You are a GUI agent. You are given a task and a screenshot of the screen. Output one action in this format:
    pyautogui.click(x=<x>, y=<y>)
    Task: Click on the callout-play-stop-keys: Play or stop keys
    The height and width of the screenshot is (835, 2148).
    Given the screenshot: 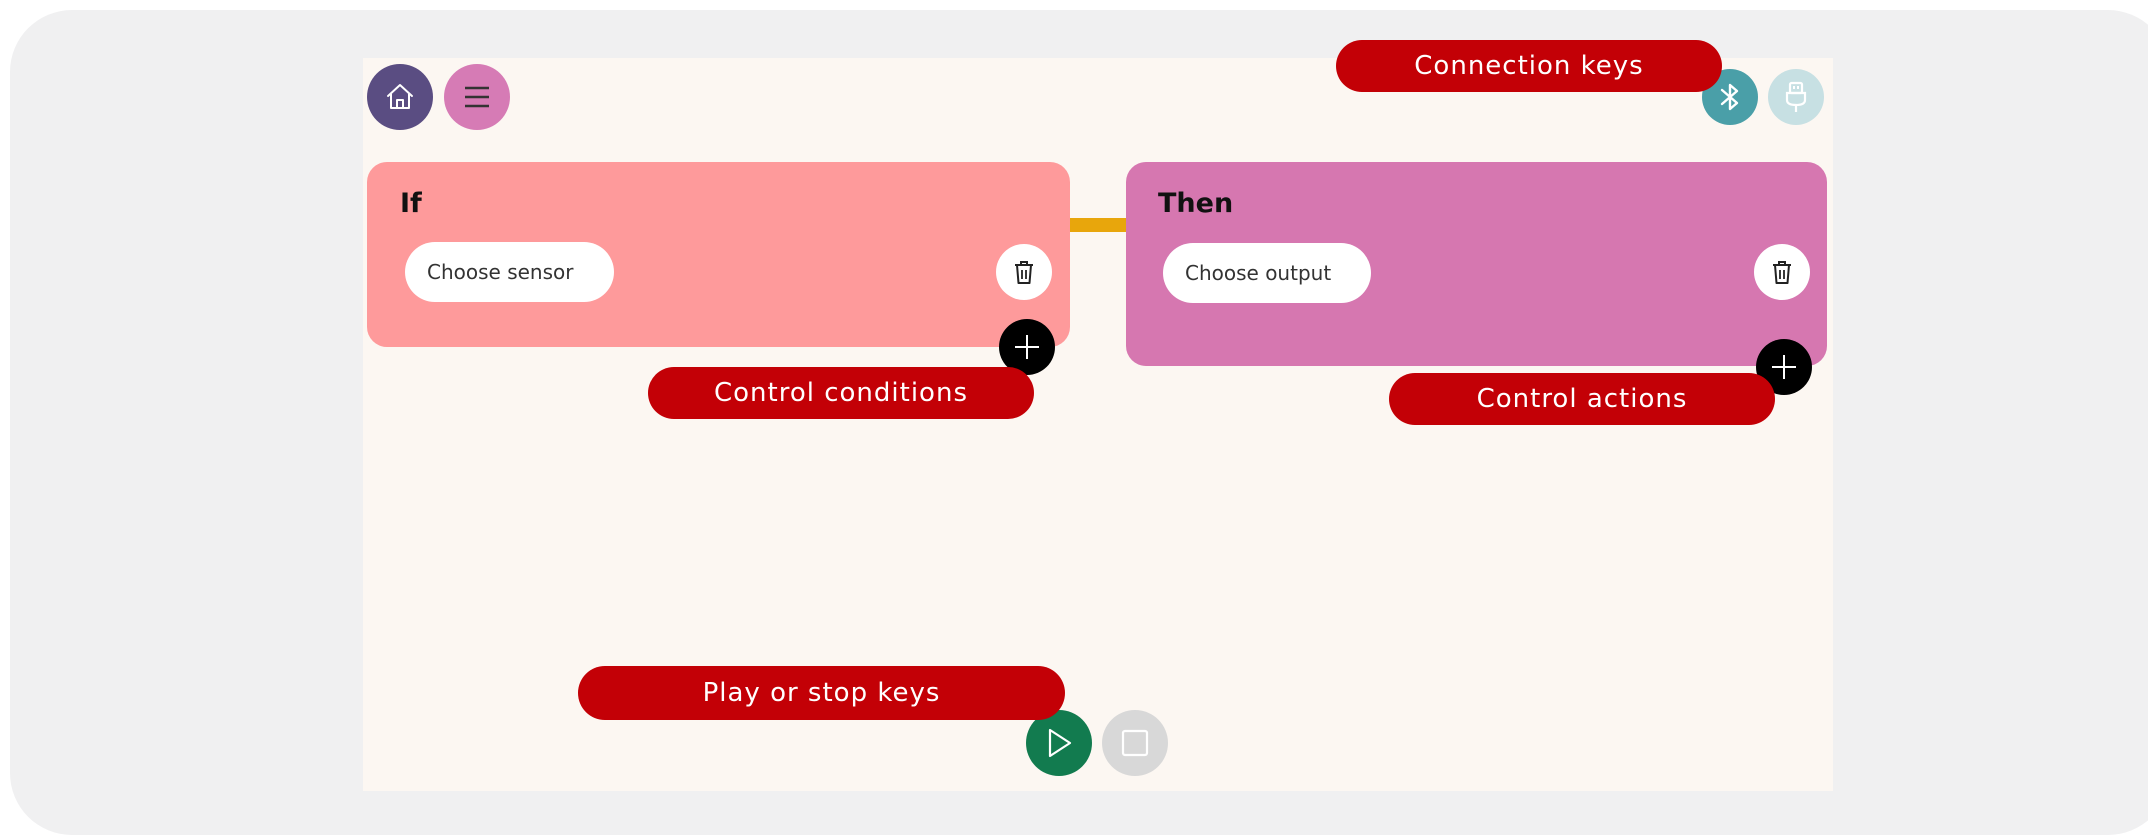 What is the action you would take?
    pyautogui.click(x=821, y=693)
    